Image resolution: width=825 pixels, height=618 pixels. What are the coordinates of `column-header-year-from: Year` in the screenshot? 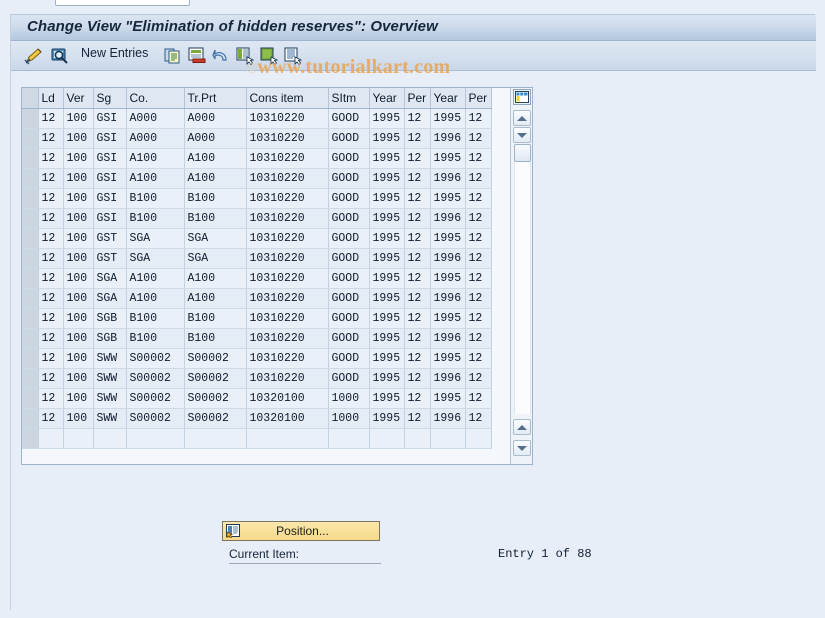 It's located at (387, 98).